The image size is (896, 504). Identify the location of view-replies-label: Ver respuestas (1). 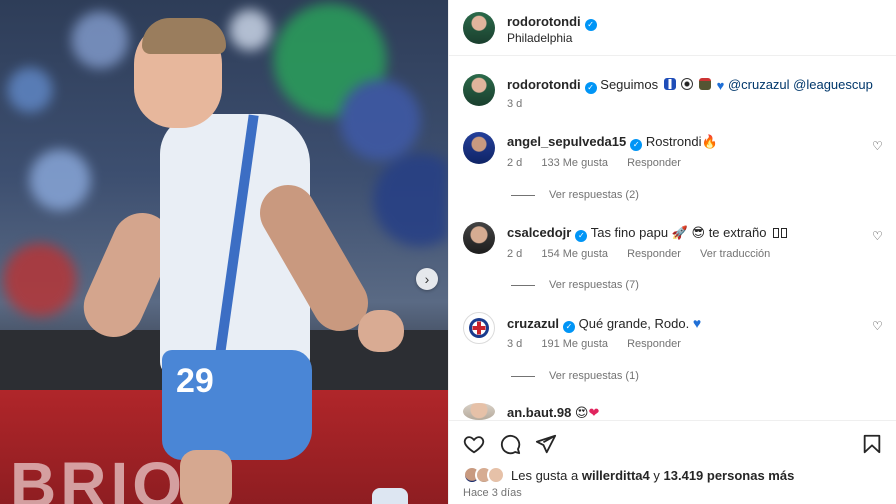
(594, 376).